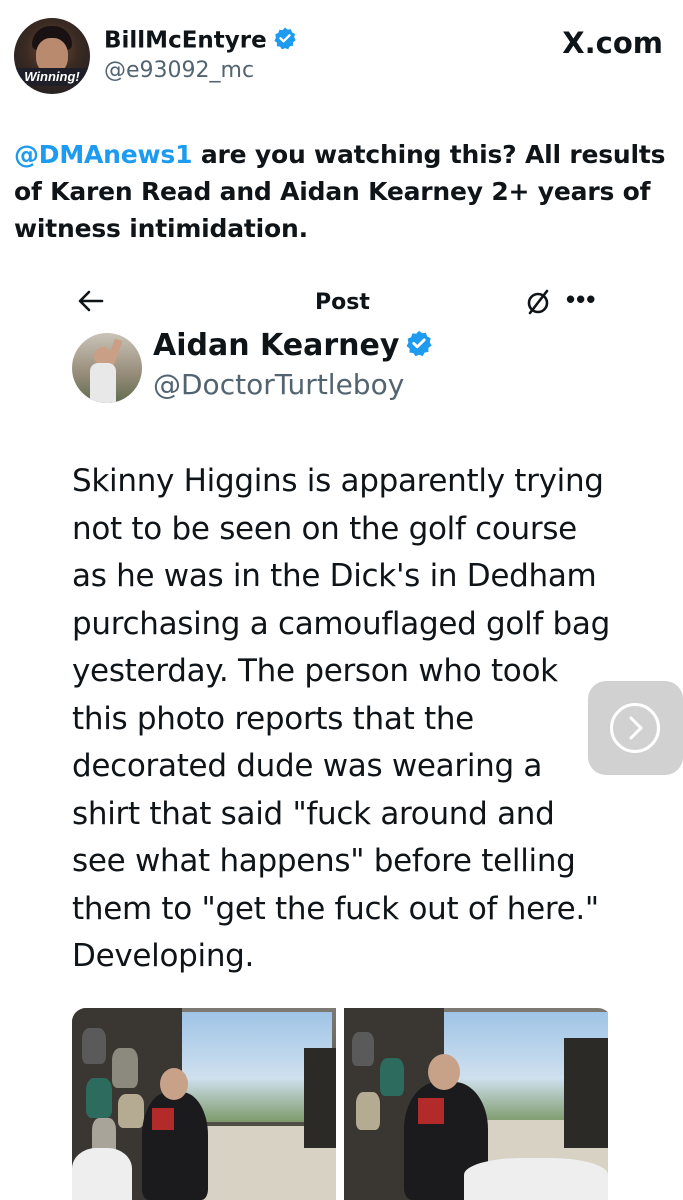 The width and height of the screenshot is (683, 1200). I want to click on inner-post-nav: Post •••, so click(341, 304).